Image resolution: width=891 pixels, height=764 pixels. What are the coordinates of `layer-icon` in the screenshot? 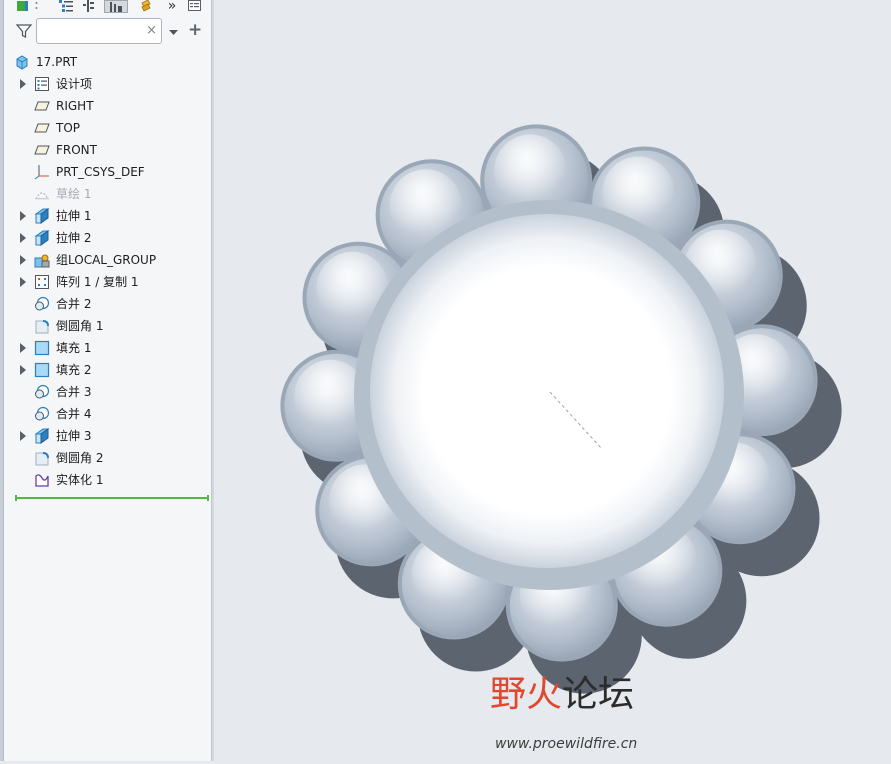 It's located at (146, 6).